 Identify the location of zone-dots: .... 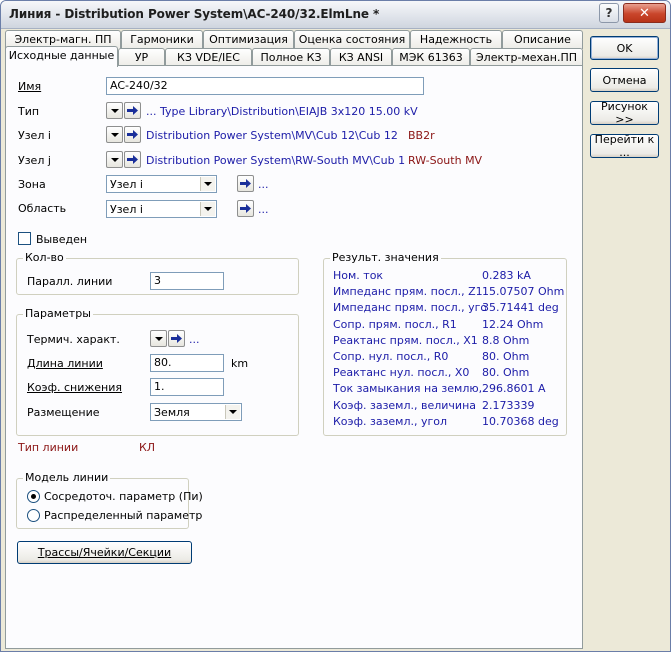
(263, 184).